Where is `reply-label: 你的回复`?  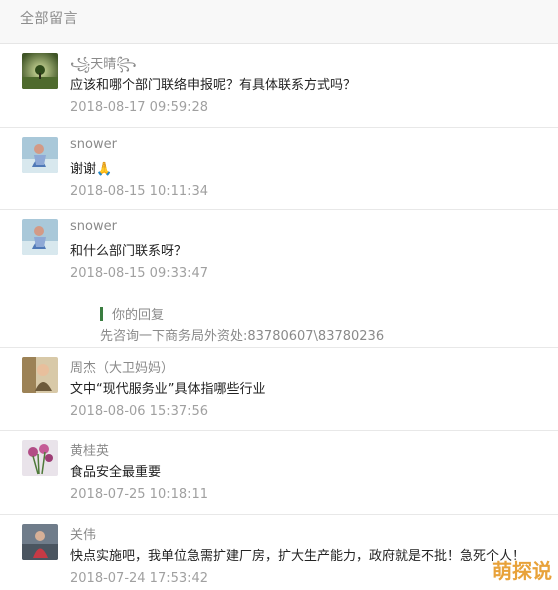 reply-label: 你的回复 is located at coordinates (138, 315).